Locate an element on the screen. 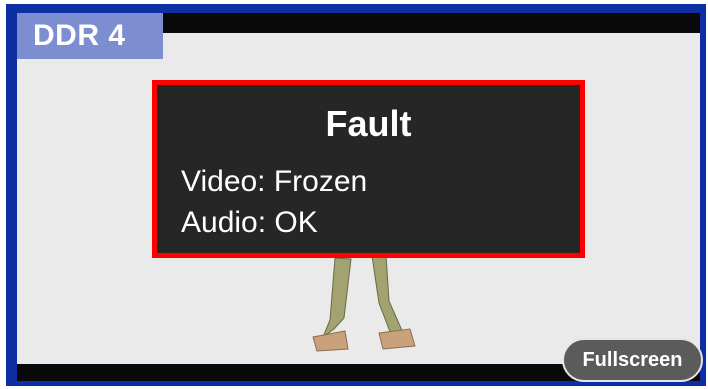 This screenshot has height=389, width=708. channel-label: DDR 4 is located at coordinates (90, 36).